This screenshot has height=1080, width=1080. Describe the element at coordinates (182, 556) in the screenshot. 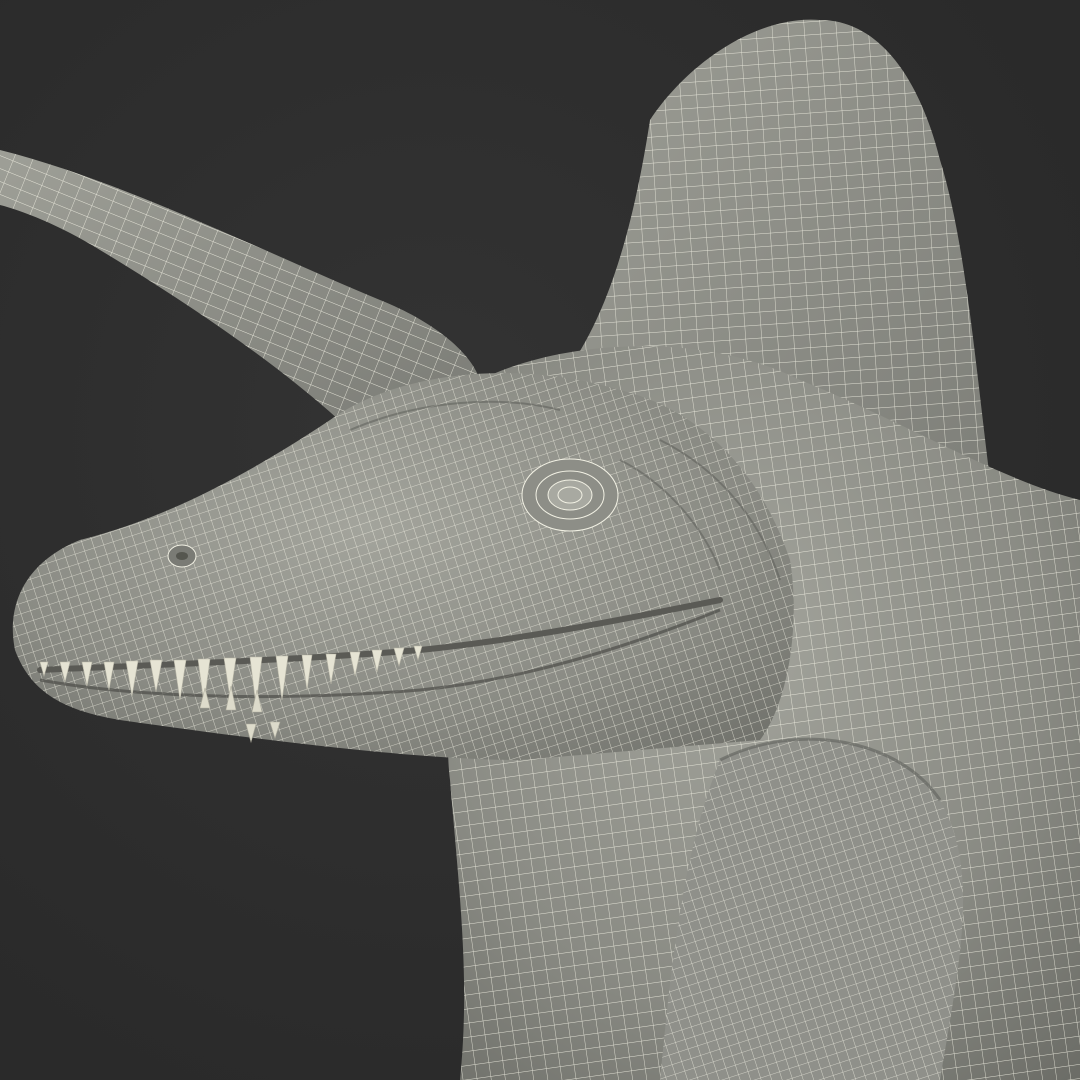

I see `nostril` at that location.